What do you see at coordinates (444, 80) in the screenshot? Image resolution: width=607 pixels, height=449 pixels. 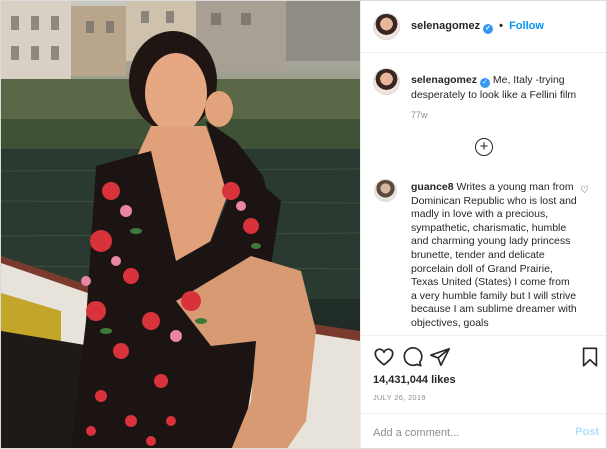 I see `caption-username: selenagomez` at bounding box center [444, 80].